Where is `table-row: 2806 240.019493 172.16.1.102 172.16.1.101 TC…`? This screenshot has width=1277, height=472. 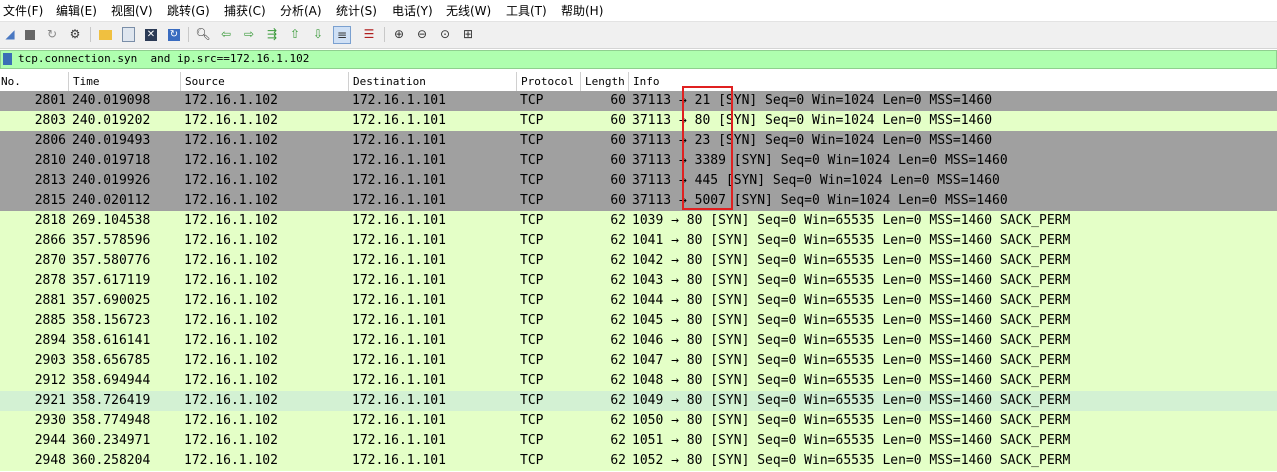 table-row: 2806 240.019493 172.16.1.102 172.16.1.101 TC… is located at coordinates (638, 141).